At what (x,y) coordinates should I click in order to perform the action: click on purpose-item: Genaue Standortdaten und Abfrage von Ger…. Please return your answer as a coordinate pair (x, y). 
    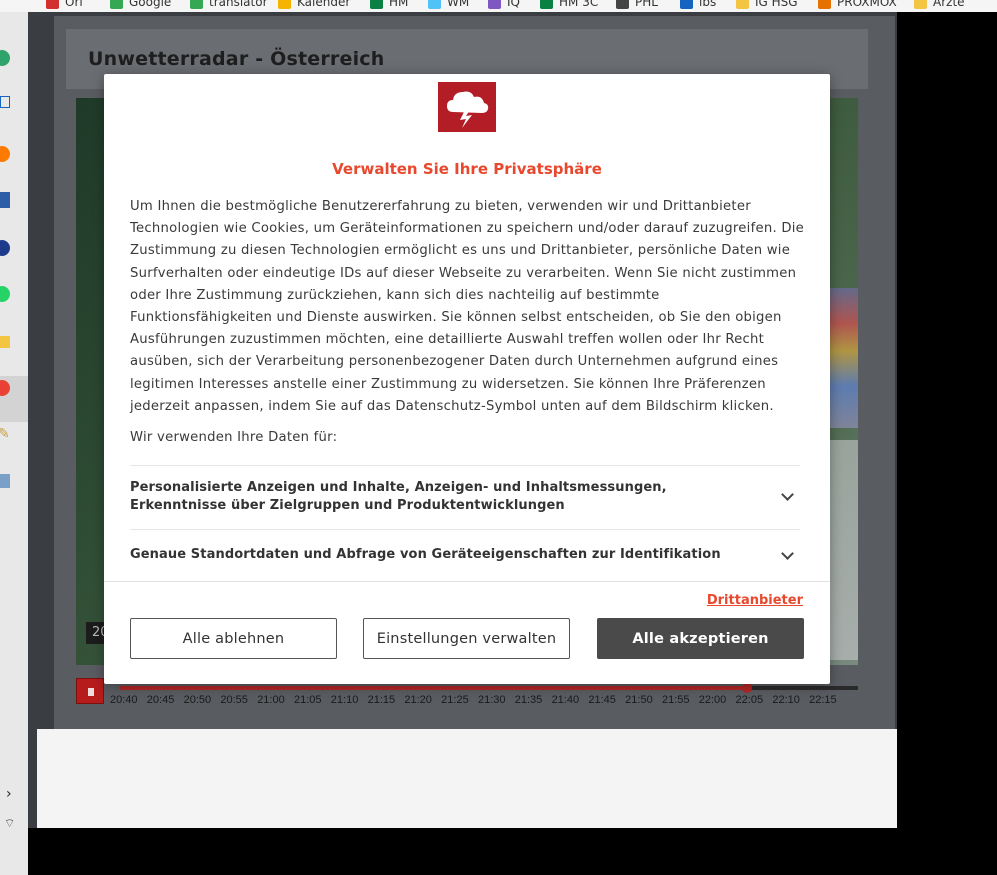
    Looking at the image, I should click on (465, 555).